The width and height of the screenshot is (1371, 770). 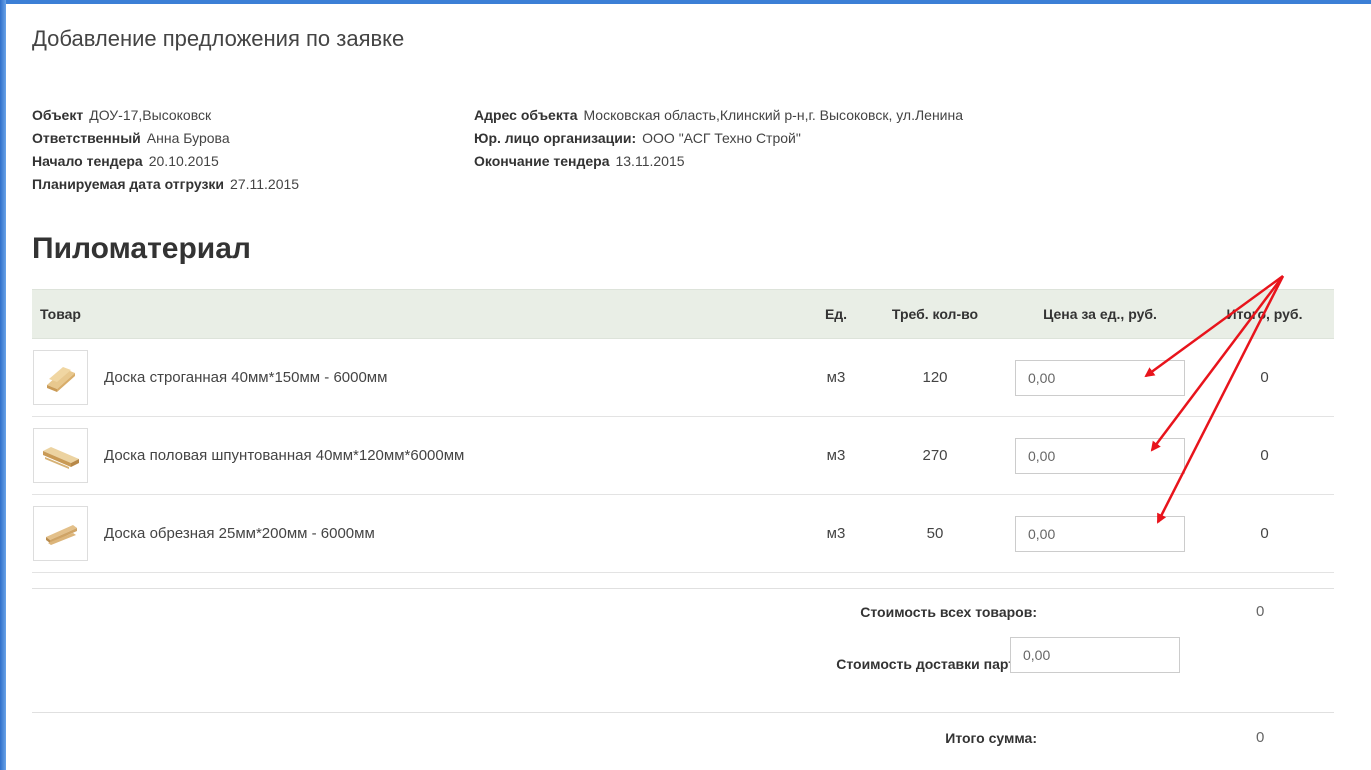 What do you see at coordinates (131, 138) in the screenshot?
I see `info-responsible: Ответственный Анна Бурова` at bounding box center [131, 138].